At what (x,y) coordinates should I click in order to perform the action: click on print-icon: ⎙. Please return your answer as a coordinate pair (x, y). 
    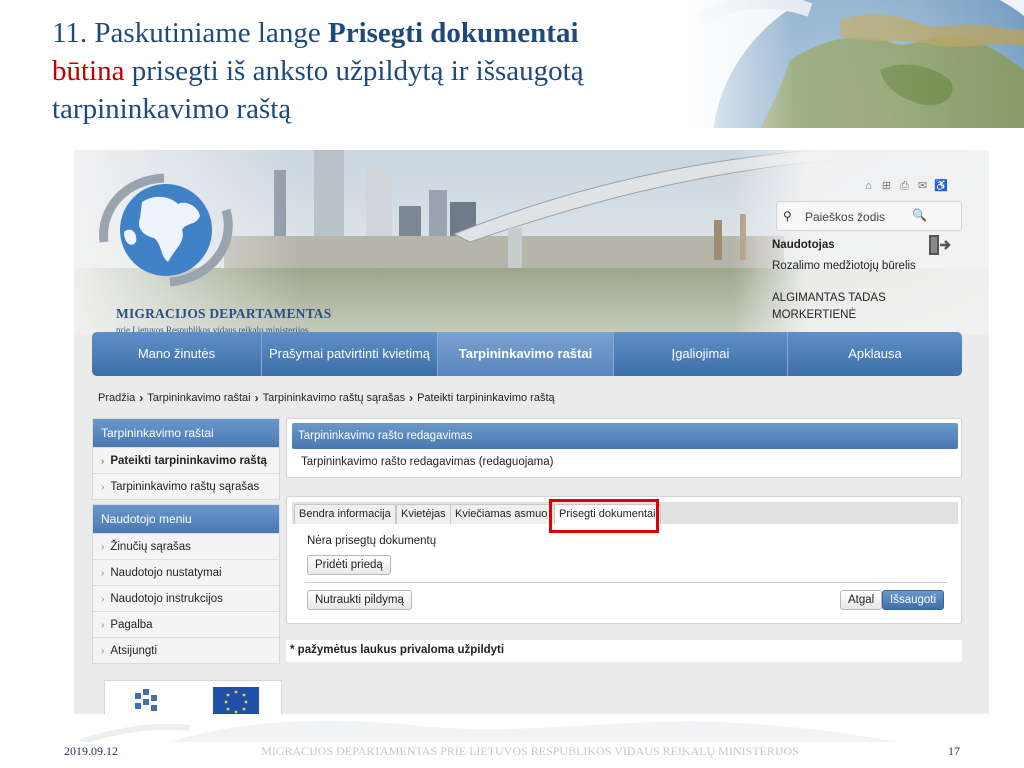
    Looking at the image, I should click on (904, 186).